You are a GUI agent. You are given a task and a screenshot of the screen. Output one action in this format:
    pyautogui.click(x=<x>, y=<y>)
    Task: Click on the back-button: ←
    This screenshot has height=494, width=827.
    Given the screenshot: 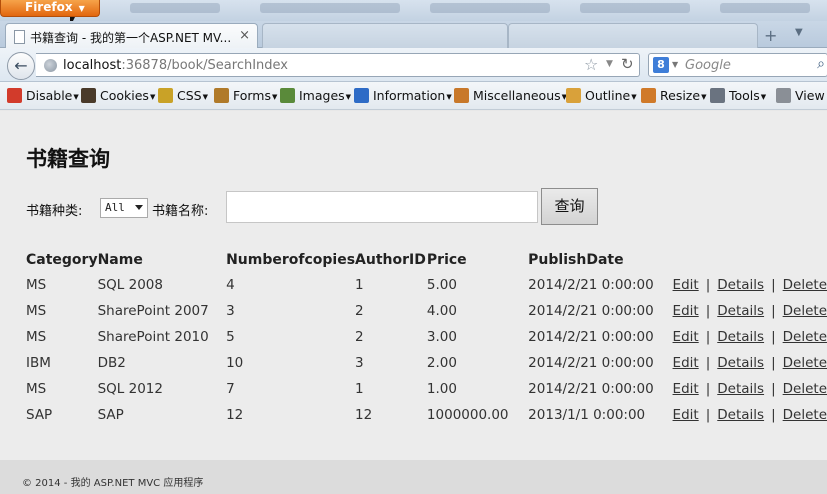 What is the action you would take?
    pyautogui.click(x=21, y=66)
    